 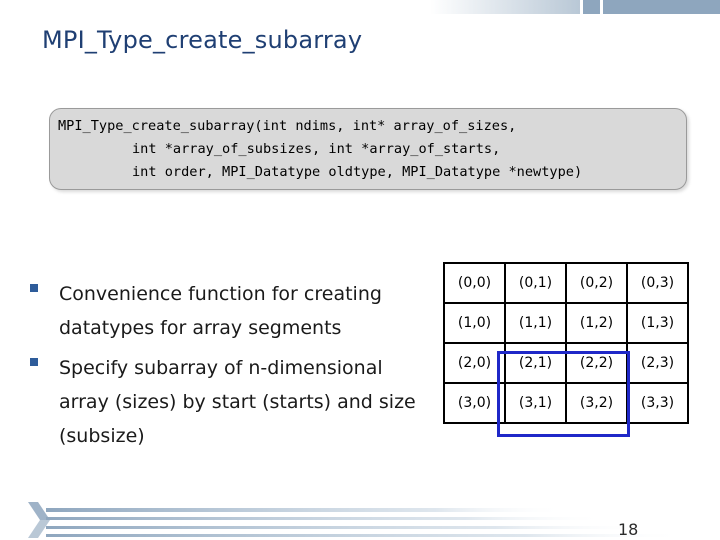 What do you see at coordinates (202, 40) in the screenshot?
I see `slide-title: MPI_Type_create_subarray` at bounding box center [202, 40].